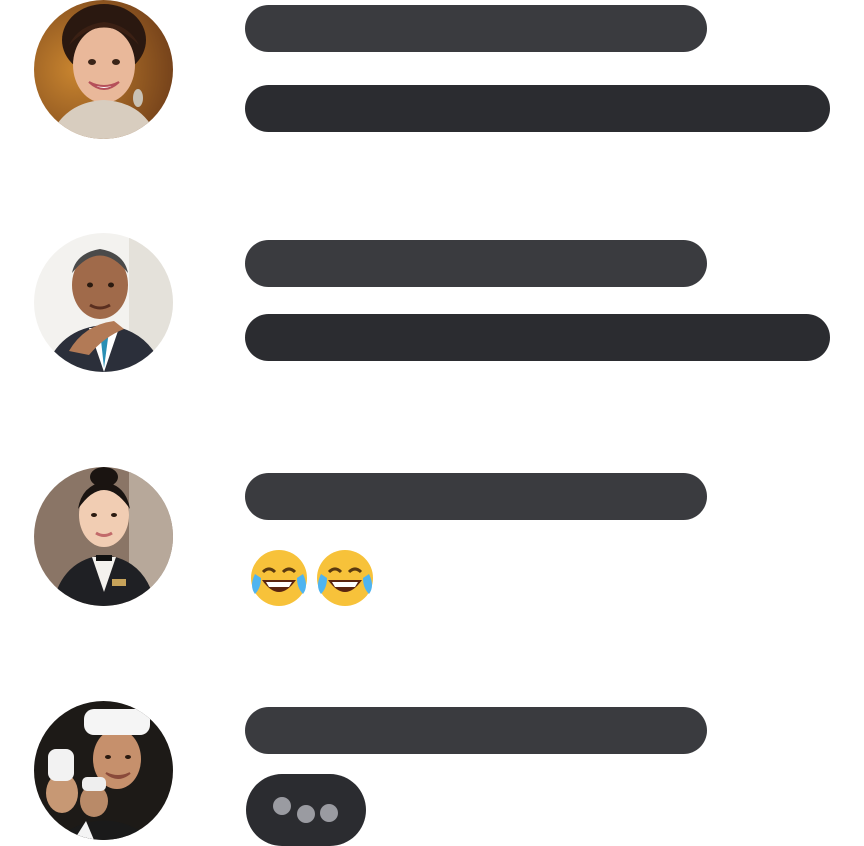 Image resolution: width=864 pixels, height=846 pixels. What do you see at coordinates (312, 578) in the screenshot?
I see `emoji-reaction` at bounding box center [312, 578].